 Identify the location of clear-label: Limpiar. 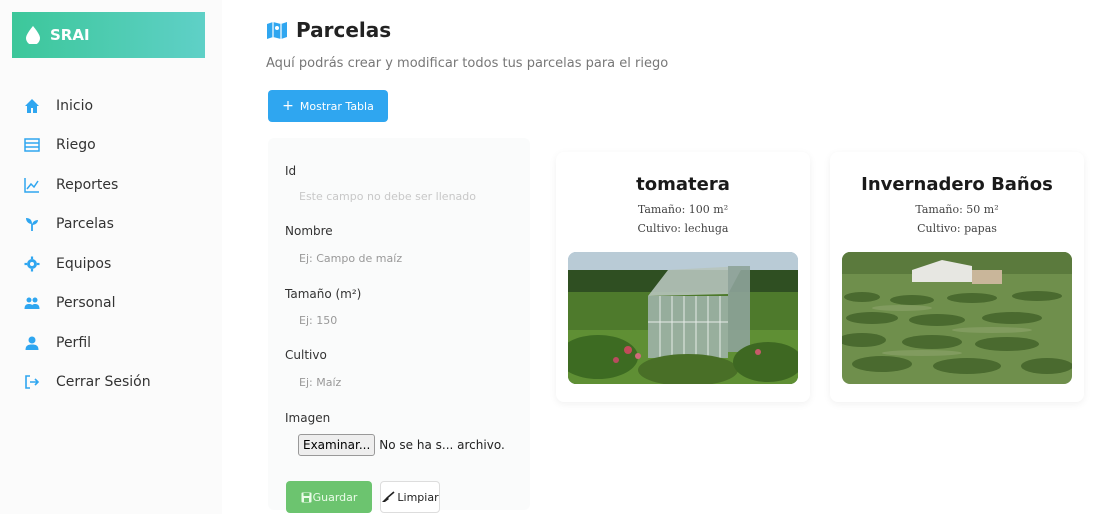
(418, 497).